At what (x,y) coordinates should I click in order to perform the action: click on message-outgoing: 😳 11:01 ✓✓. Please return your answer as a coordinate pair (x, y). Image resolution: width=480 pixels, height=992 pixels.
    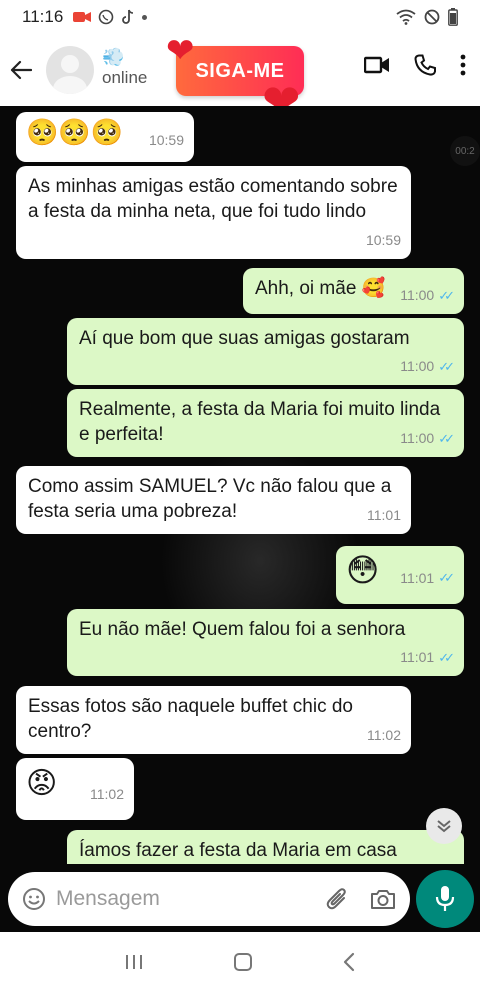
    Looking at the image, I should click on (400, 575).